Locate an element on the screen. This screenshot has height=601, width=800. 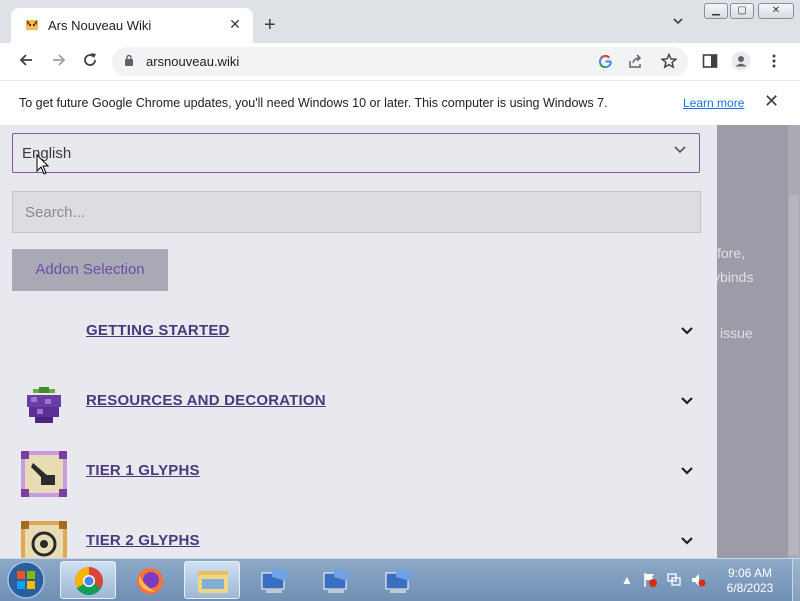
action-center-flag-icon is located at coordinates (650, 580).